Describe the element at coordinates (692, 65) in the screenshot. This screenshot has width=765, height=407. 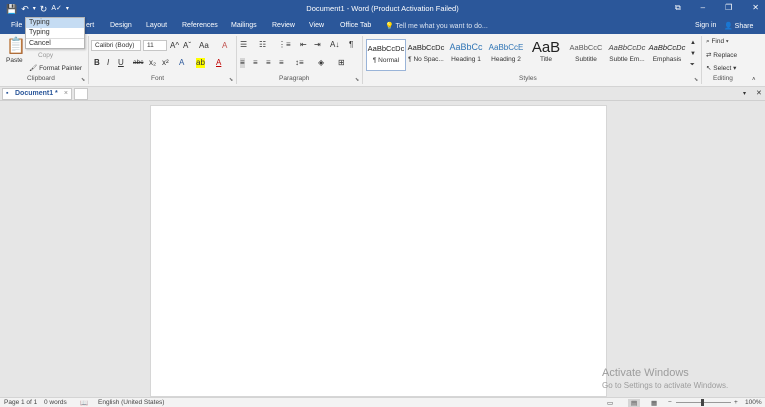
I see `styles-more-icon: ⏷` at that location.